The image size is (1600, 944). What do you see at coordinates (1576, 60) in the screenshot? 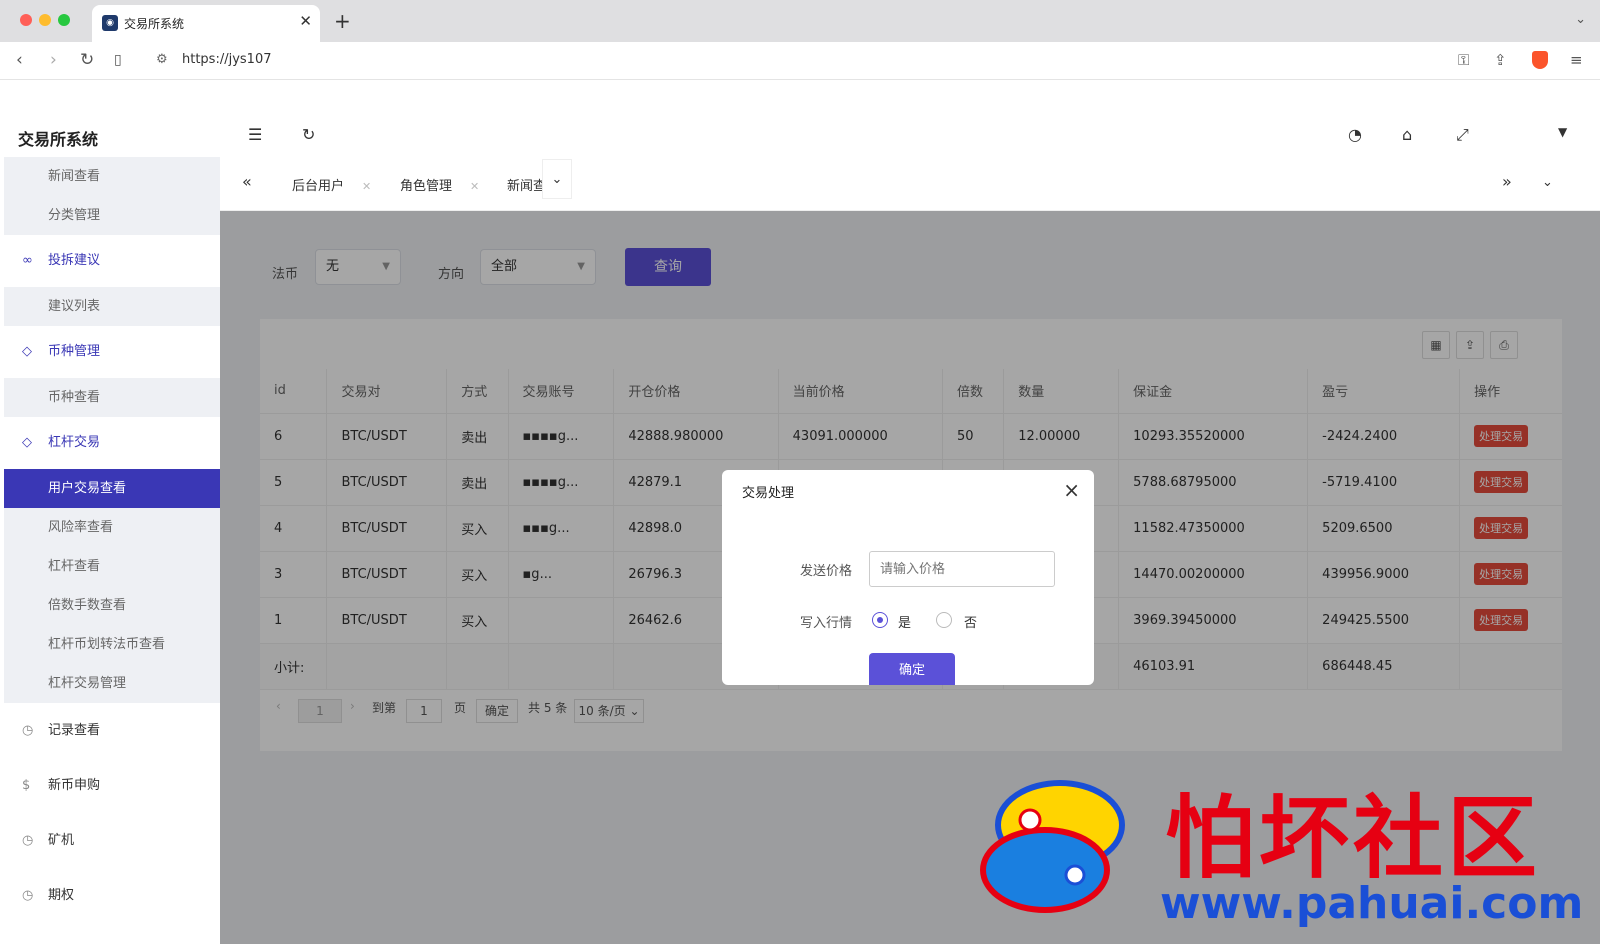
I see `hamburger-menu-icon: ≡` at bounding box center [1576, 60].